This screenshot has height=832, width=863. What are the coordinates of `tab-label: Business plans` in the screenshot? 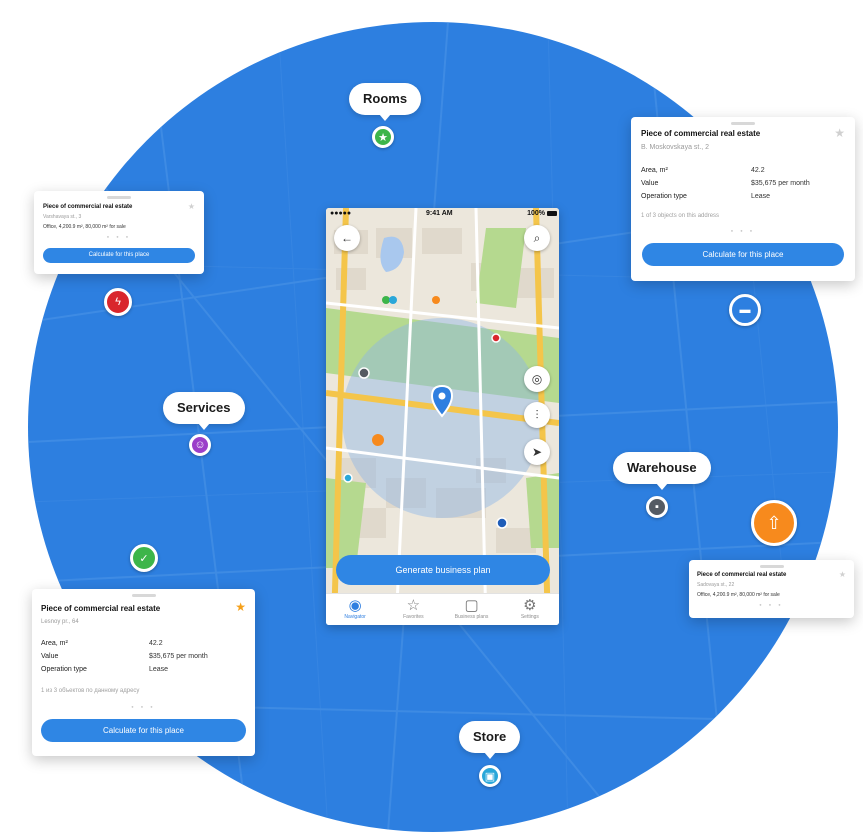 It's located at (471, 617).